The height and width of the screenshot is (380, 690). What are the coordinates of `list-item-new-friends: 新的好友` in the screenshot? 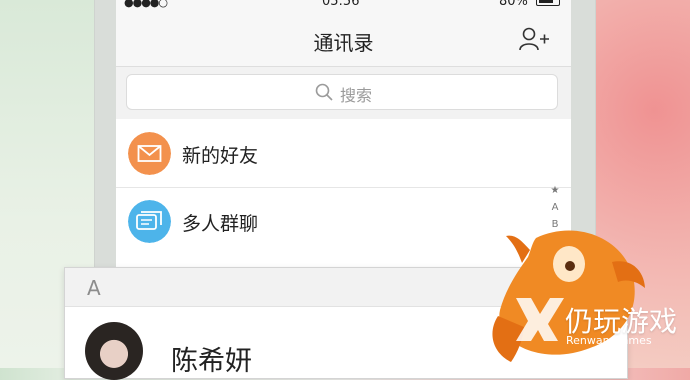 It's located at (343, 154).